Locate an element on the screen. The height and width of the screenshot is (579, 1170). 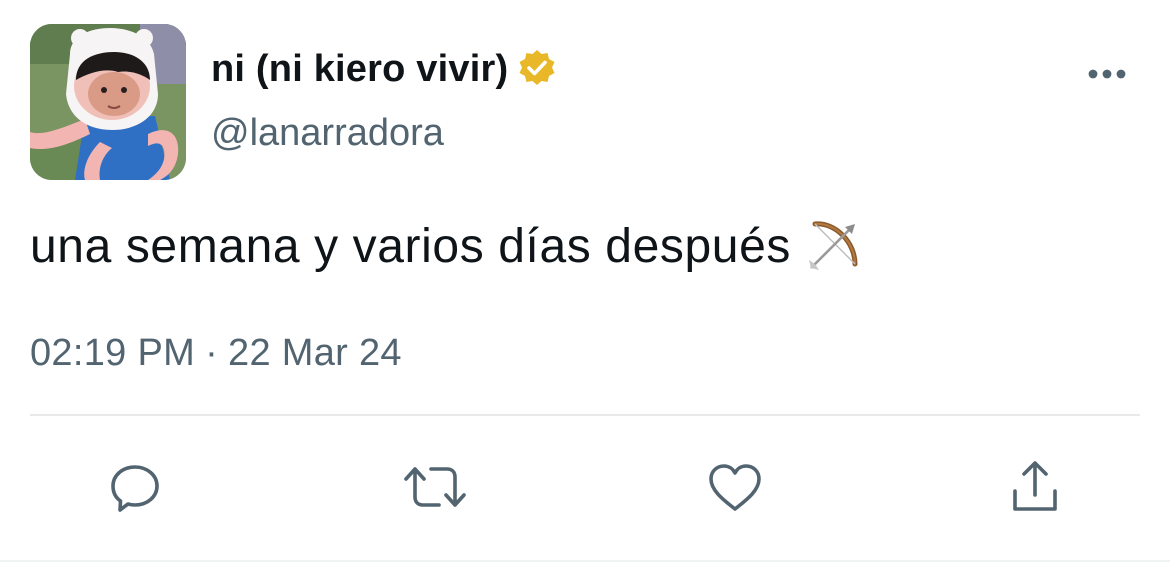
tweet-text: una semana y varios días después is located at coordinates (445, 246).